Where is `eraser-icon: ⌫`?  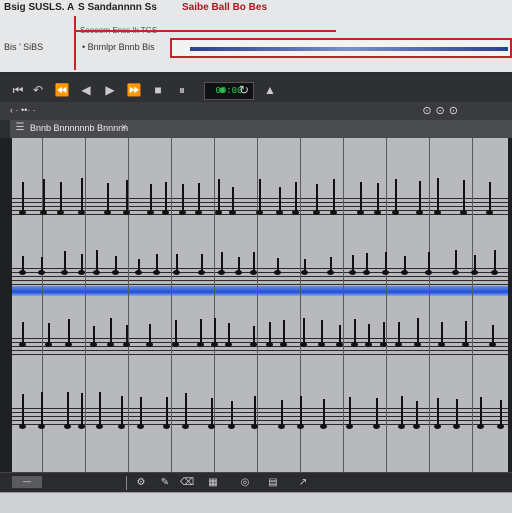
eraser-icon: ⌫ is located at coordinates (187, 483).